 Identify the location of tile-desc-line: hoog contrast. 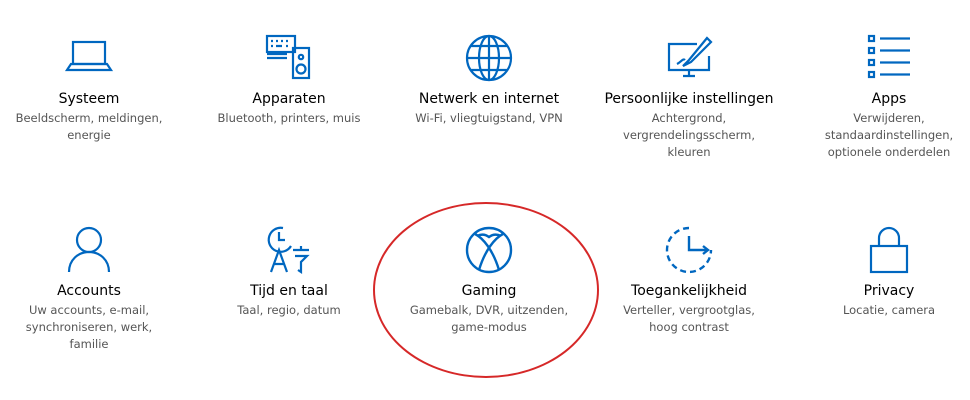
(689, 327).